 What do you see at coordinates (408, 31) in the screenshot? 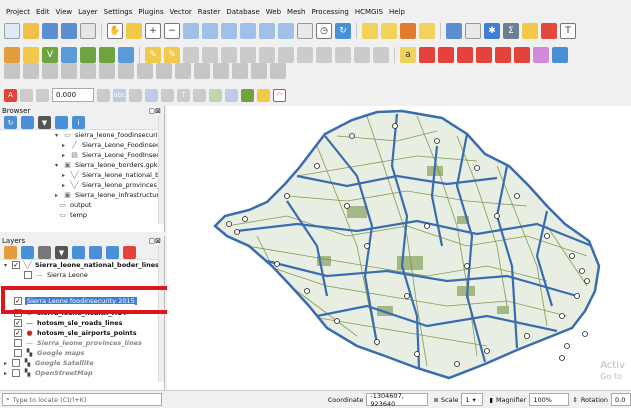
I see `select-by-value-icon` at bounding box center [408, 31].